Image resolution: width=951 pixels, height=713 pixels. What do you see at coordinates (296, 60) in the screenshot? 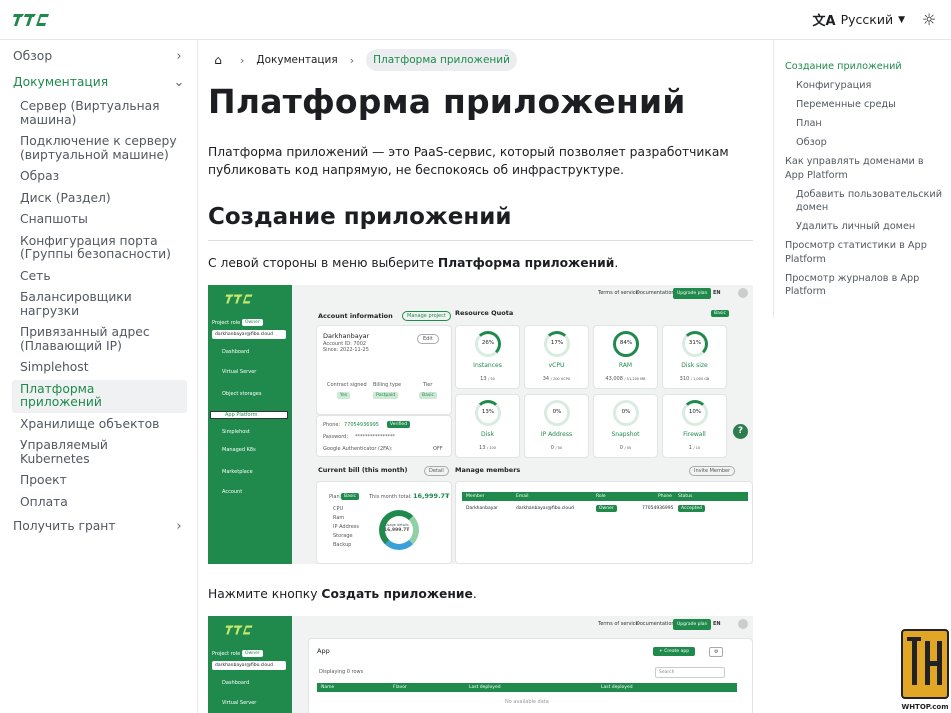
I see `breadcrumb-docs: Документация` at bounding box center [296, 60].